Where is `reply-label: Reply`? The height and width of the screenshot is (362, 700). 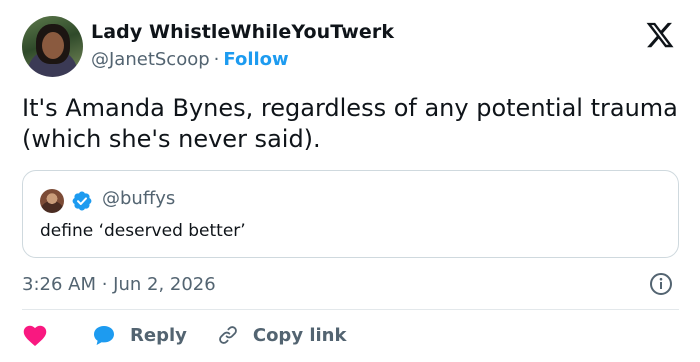
reply-label: Reply is located at coordinates (158, 335).